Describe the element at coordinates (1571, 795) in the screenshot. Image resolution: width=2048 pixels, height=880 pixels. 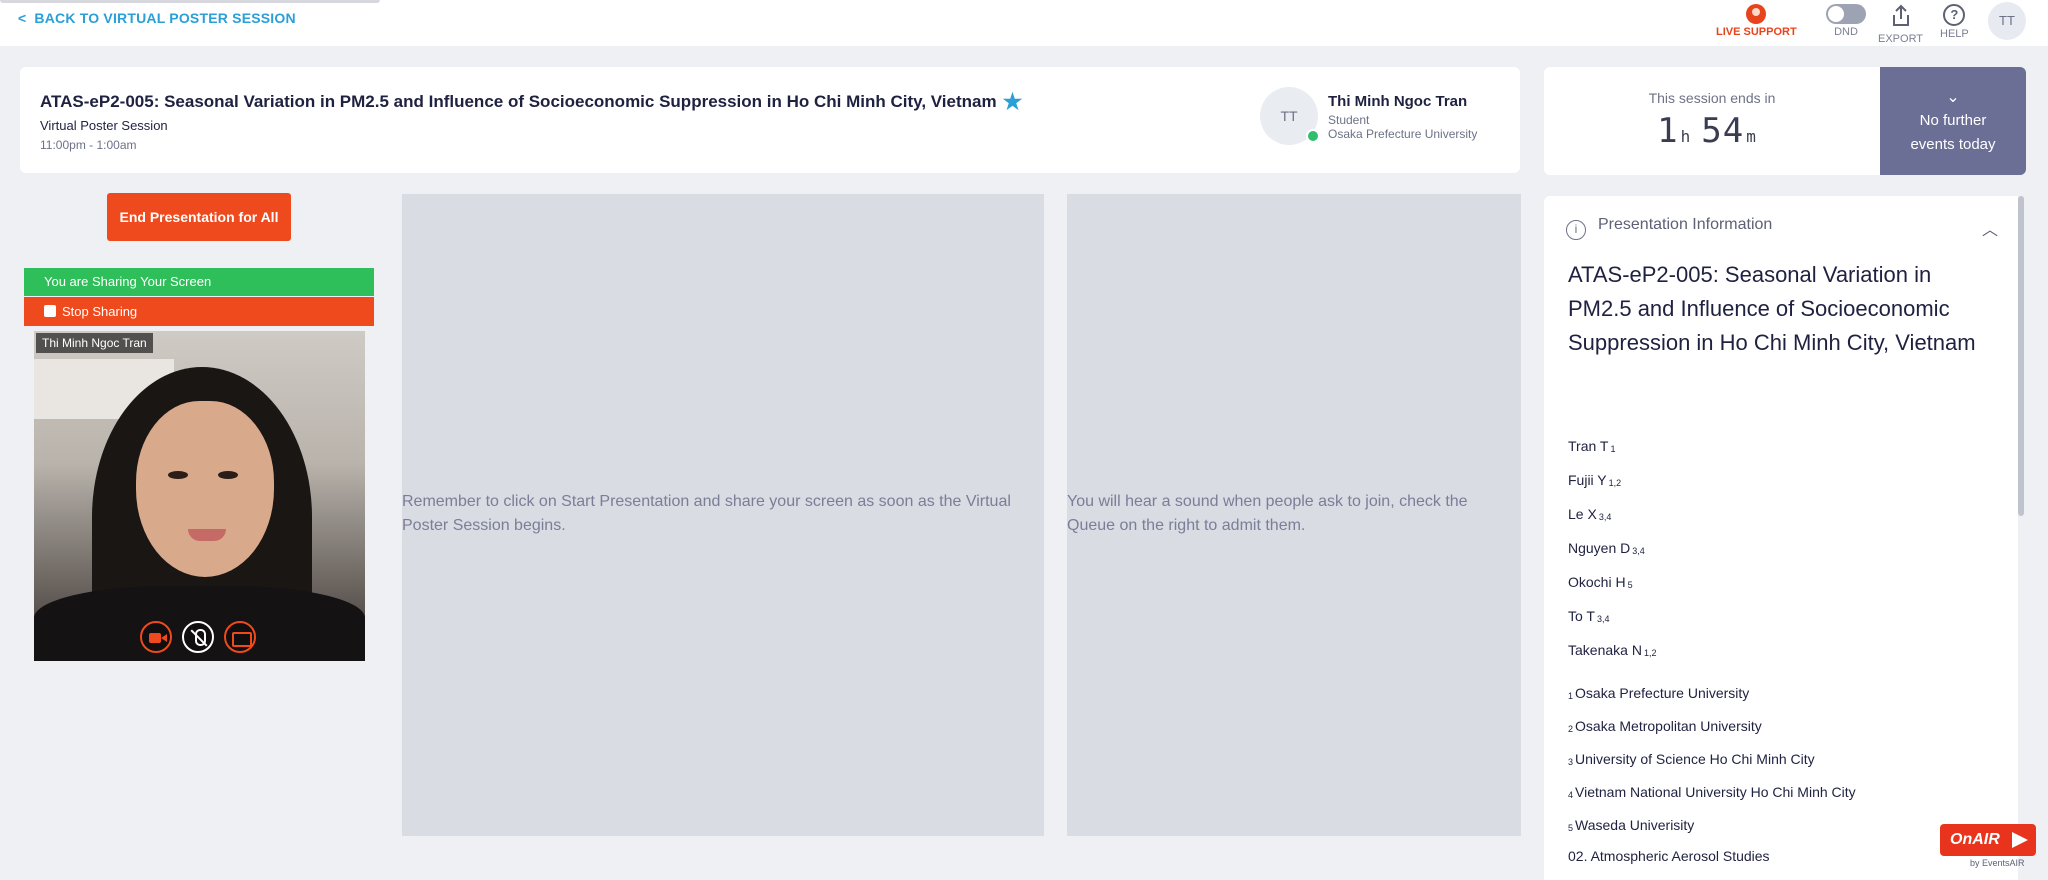
I see `affiliation-number: 4` at that location.